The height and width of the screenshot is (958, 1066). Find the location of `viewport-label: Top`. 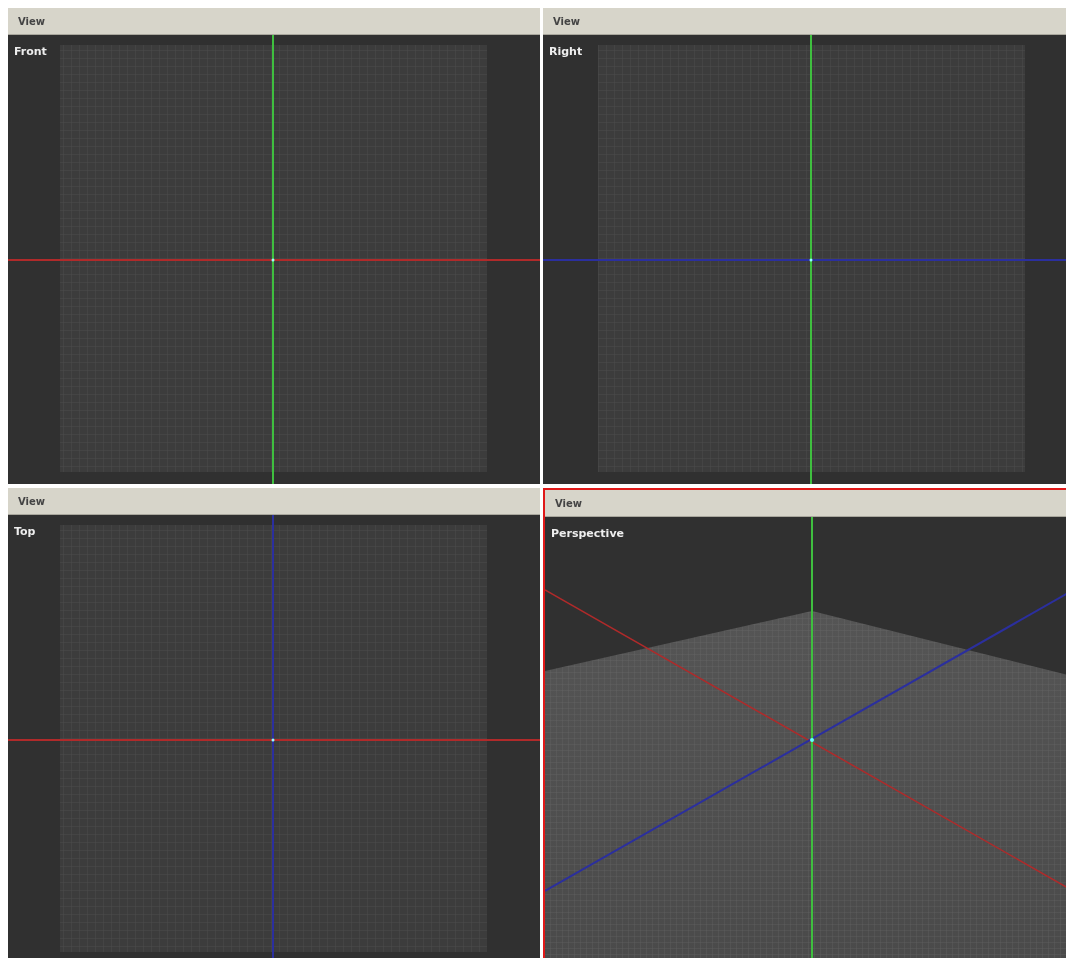

viewport-label: Top is located at coordinates (25, 531).